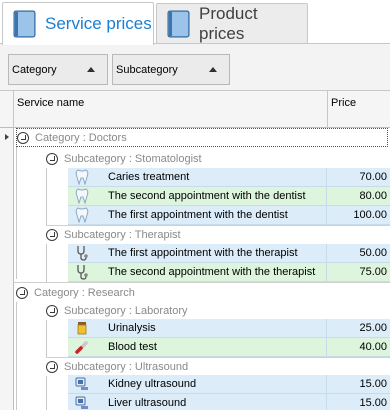  I want to click on table-row: Blood test 40.00, so click(229, 347).